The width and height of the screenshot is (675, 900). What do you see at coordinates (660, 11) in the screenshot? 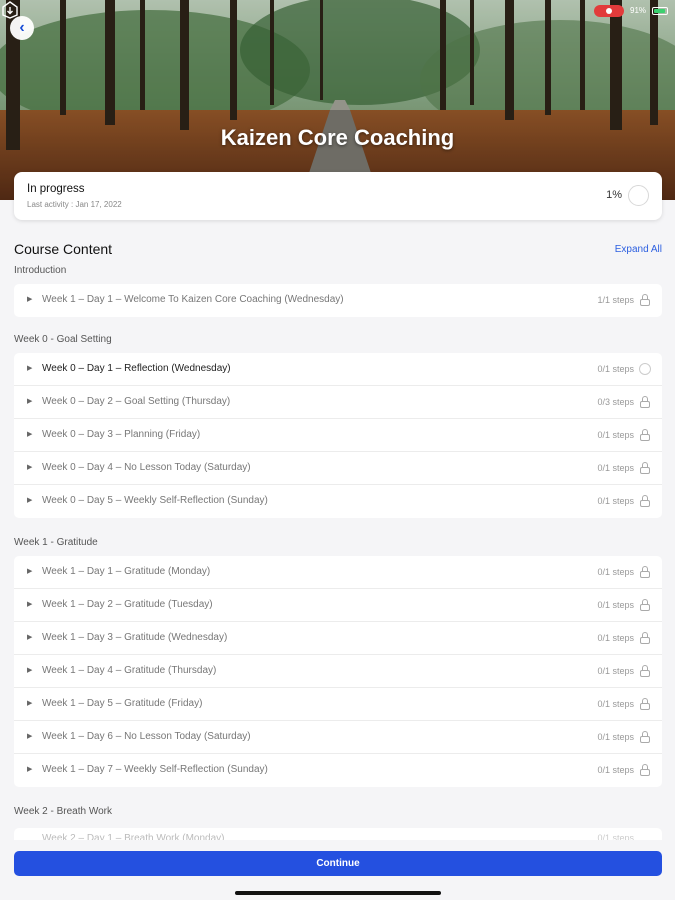
I see `battery-icon` at bounding box center [660, 11].